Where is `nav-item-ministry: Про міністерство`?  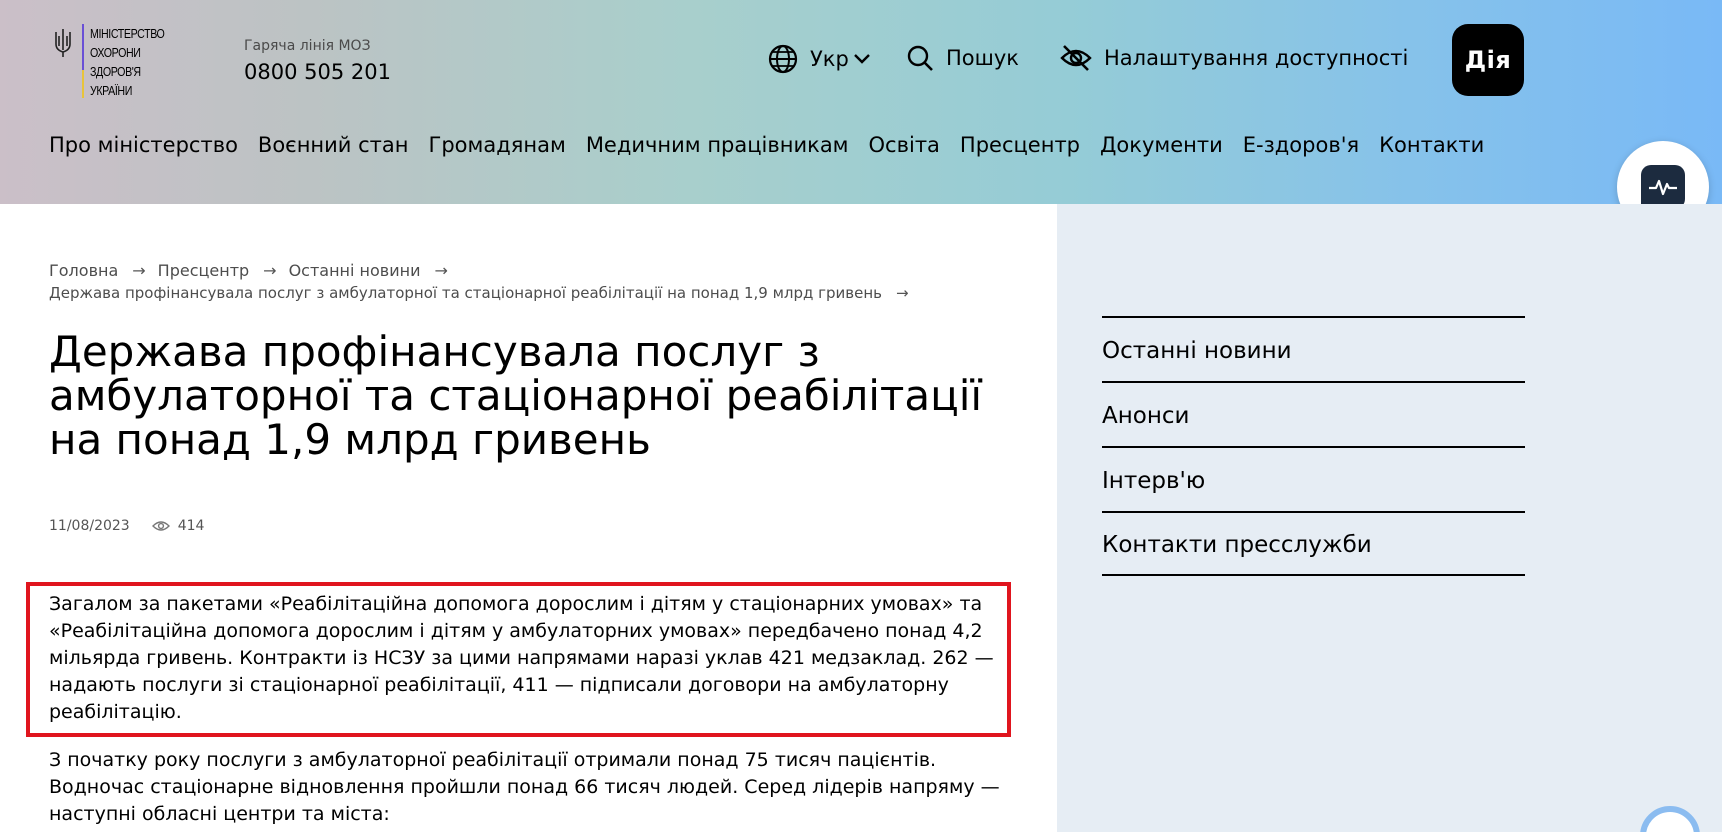
nav-item-ministry: Про міністерство is located at coordinates (143, 145).